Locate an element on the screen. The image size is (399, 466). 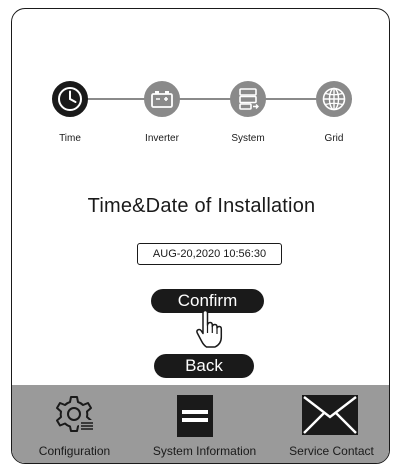
step-system is located at coordinates (248, 99).